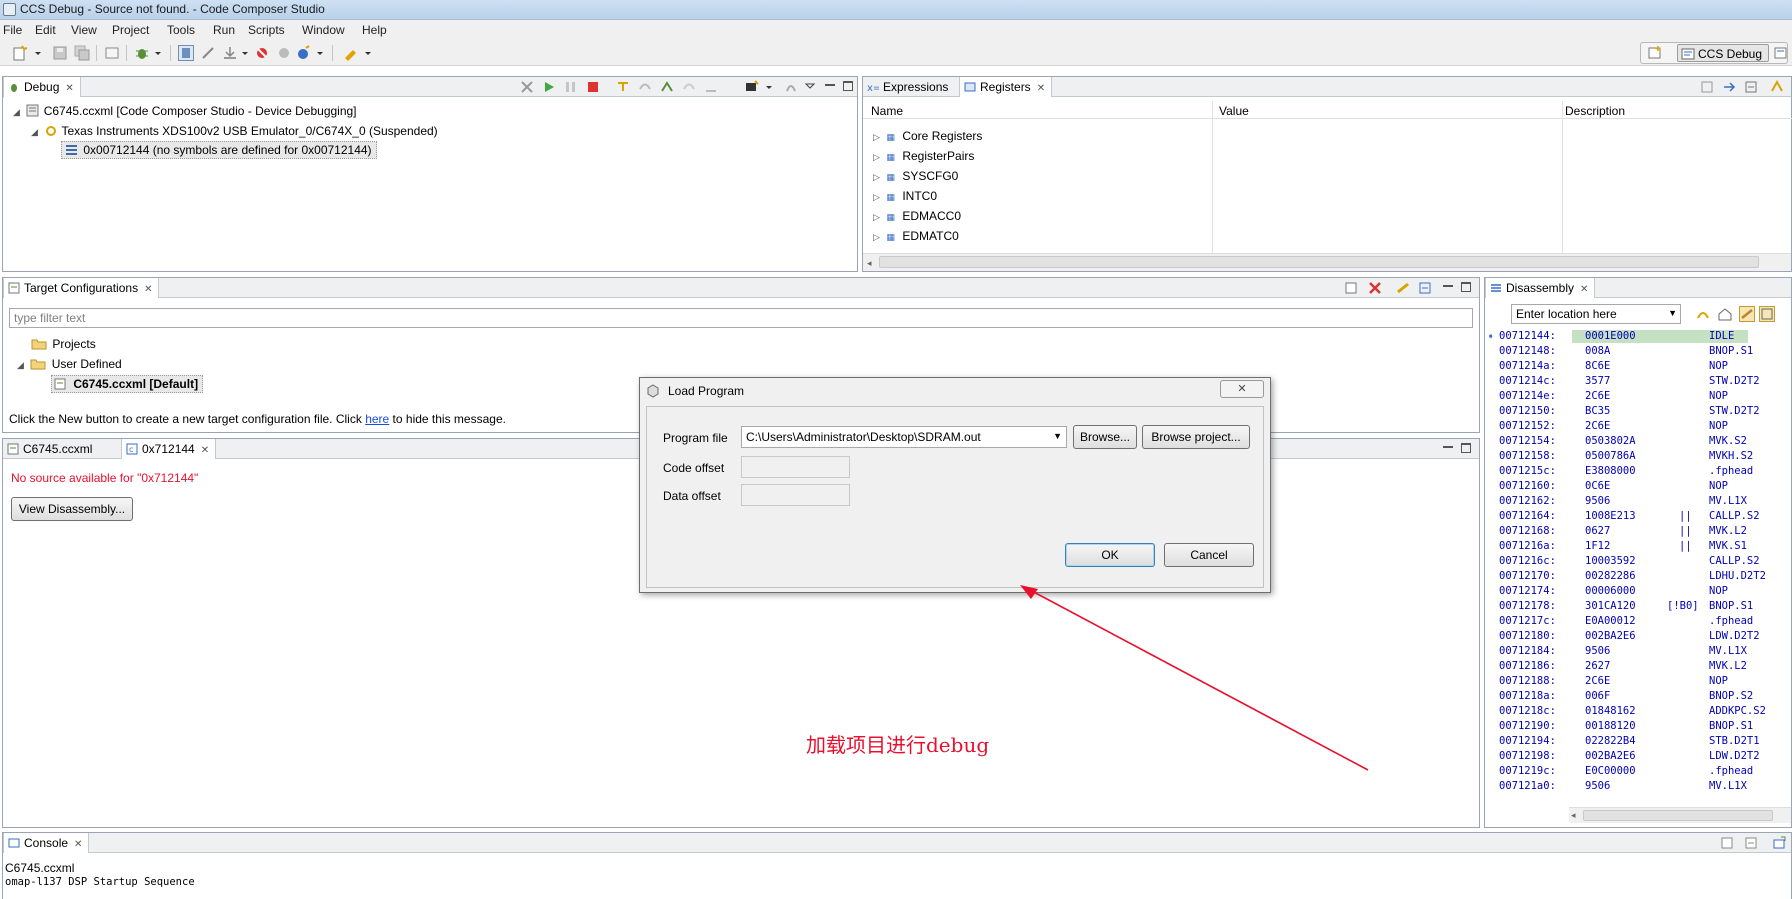  I want to click on cc-edit-perspective-icon, so click(1781, 53).